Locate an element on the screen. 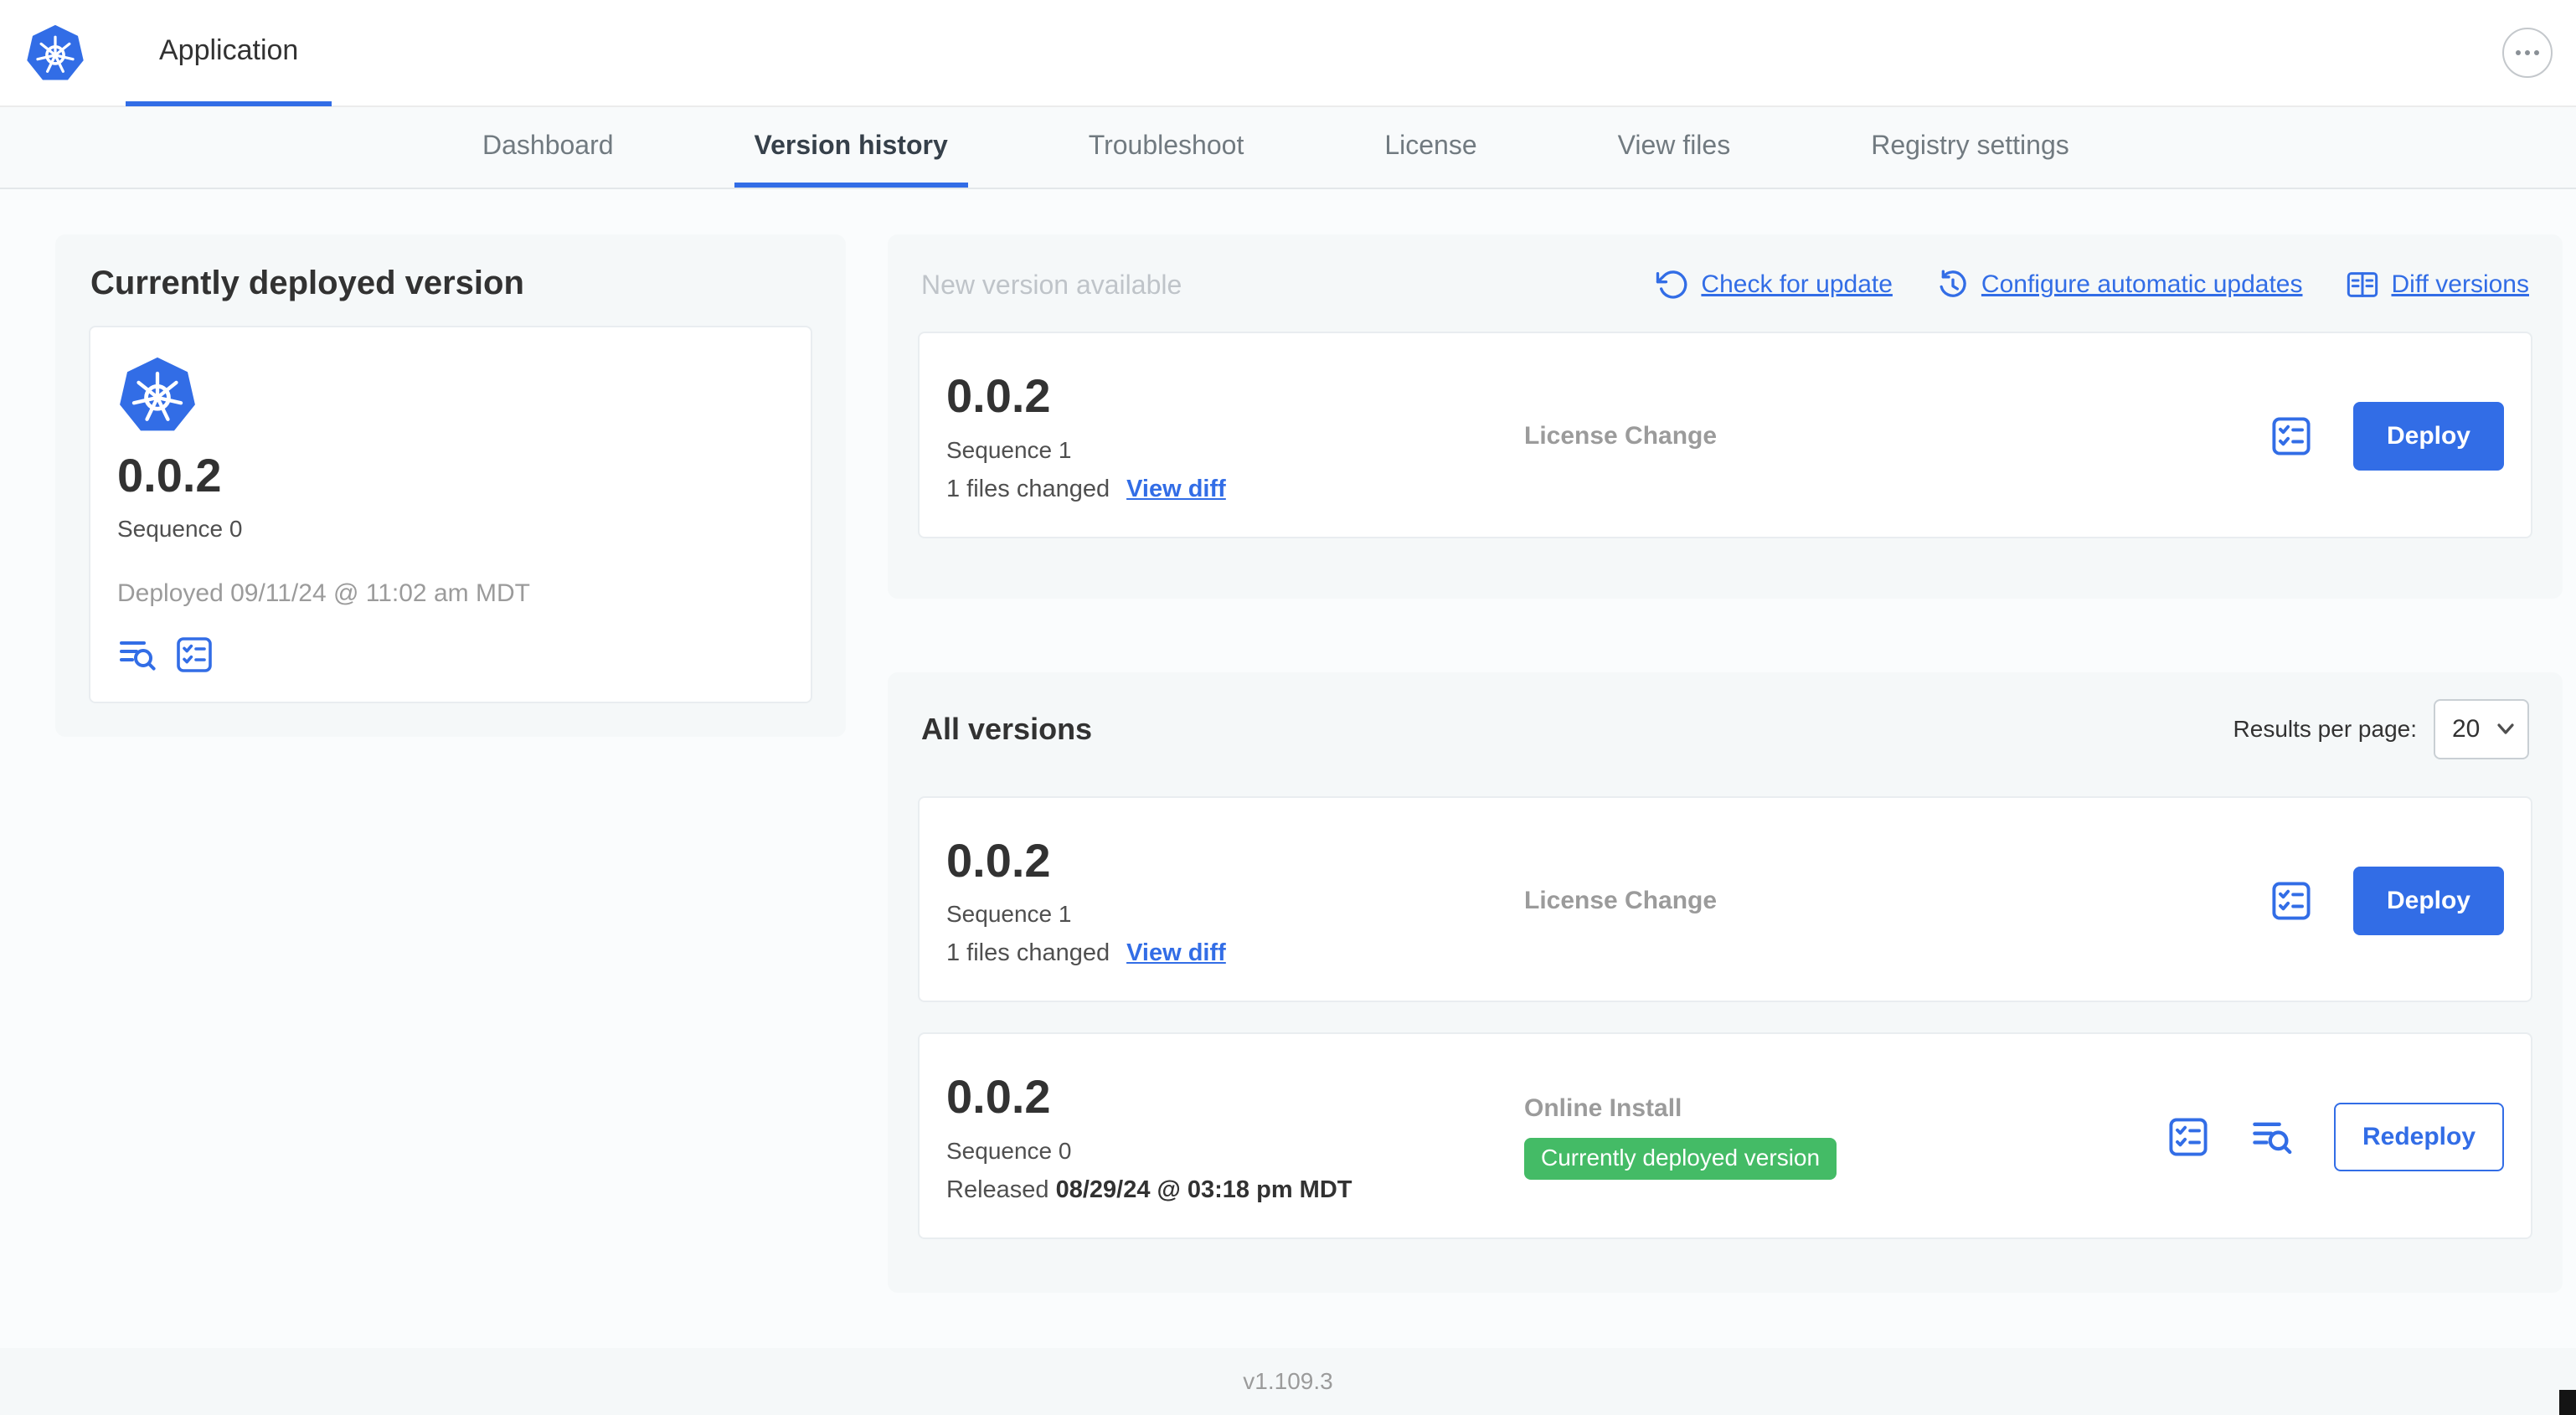 This screenshot has width=2576, height=1415. results-per-page-label: Results per page: is located at coordinates (2325, 728).